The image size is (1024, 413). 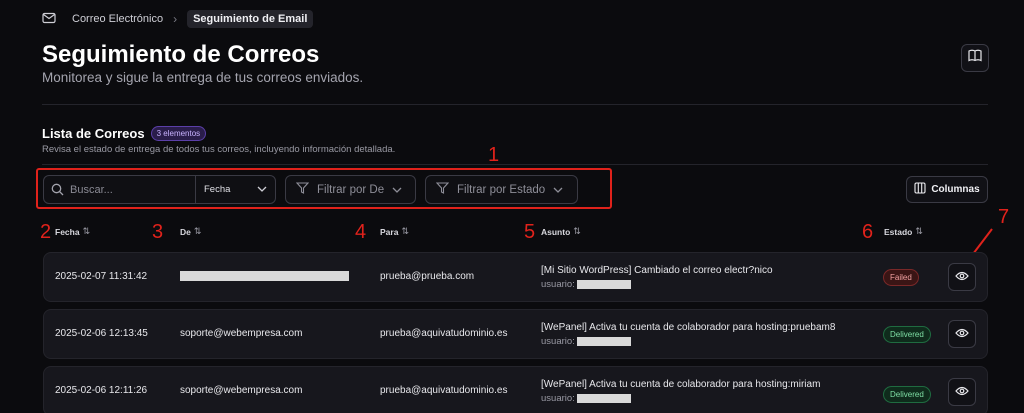 I want to click on book-icon, so click(x=975, y=58).